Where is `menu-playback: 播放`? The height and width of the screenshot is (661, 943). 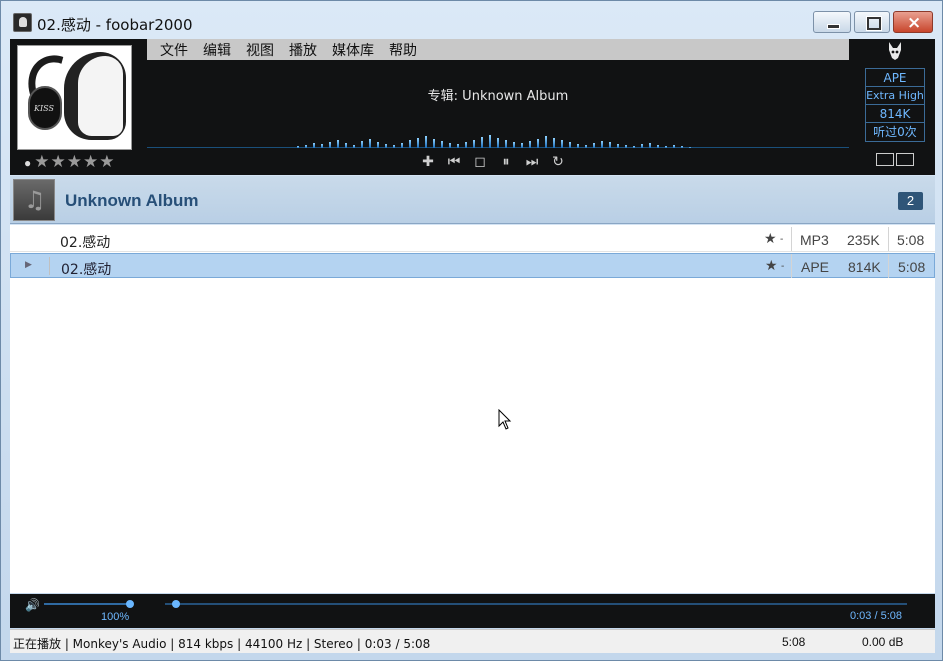
menu-playback: 播放 is located at coordinates (303, 50).